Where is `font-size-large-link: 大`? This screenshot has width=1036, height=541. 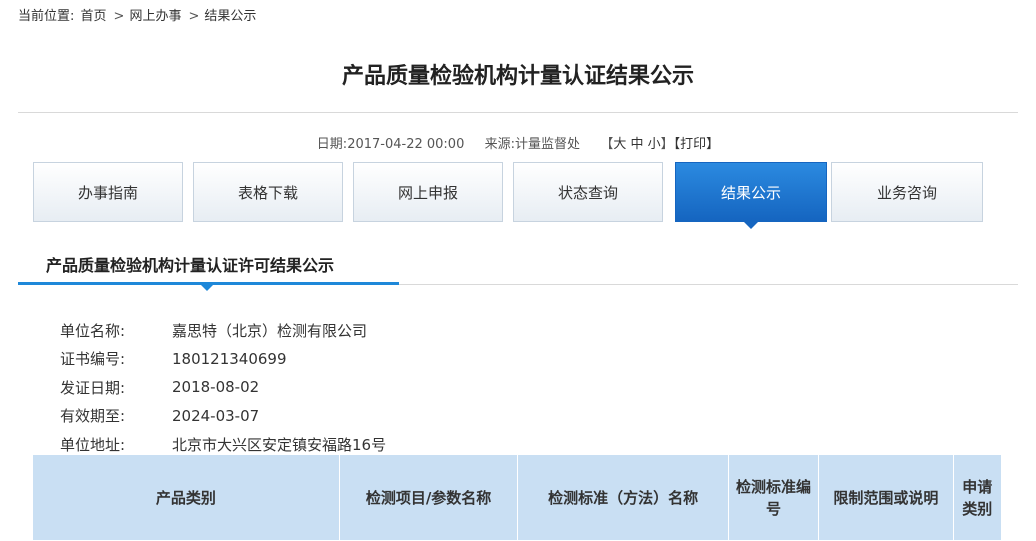 font-size-large-link: 大 is located at coordinates (619, 144).